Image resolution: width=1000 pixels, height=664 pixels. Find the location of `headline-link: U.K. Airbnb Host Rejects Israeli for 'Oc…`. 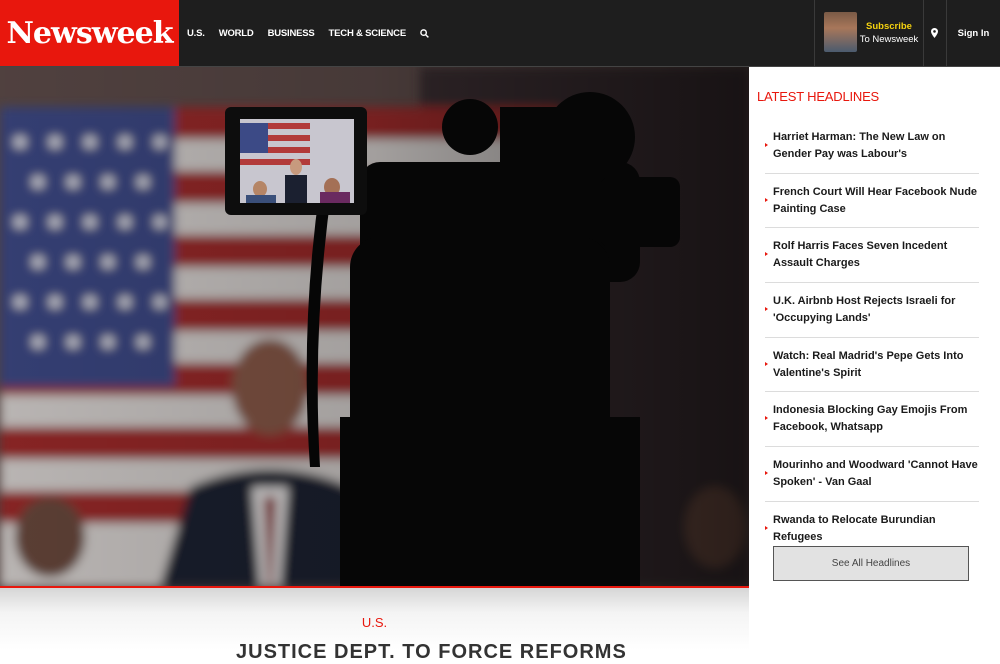

headline-link: U.K. Airbnb Host Rejects Israeli for 'Oc… is located at coordinates (876, 310).